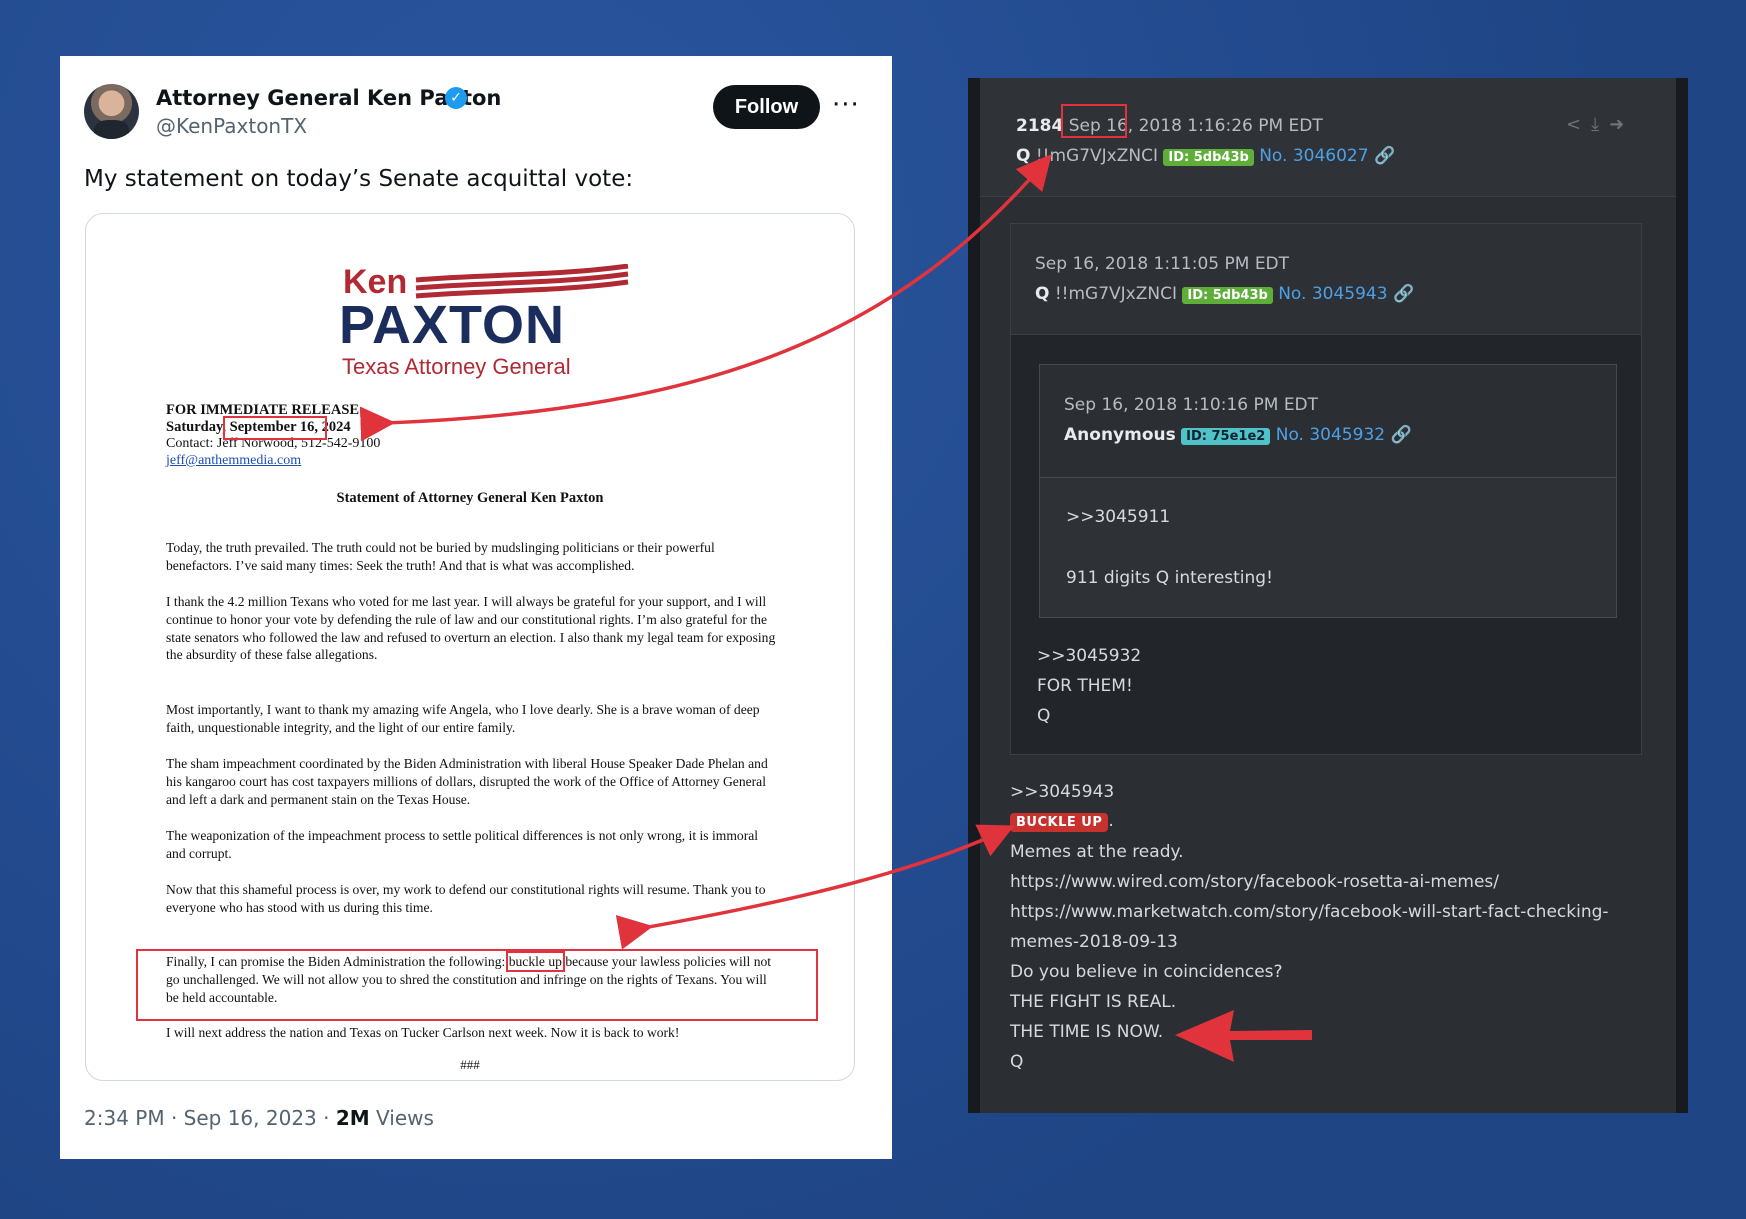 This screenshot has height=1219, width=1746. I want to click on end-mark: ###, so click(470, 1064).